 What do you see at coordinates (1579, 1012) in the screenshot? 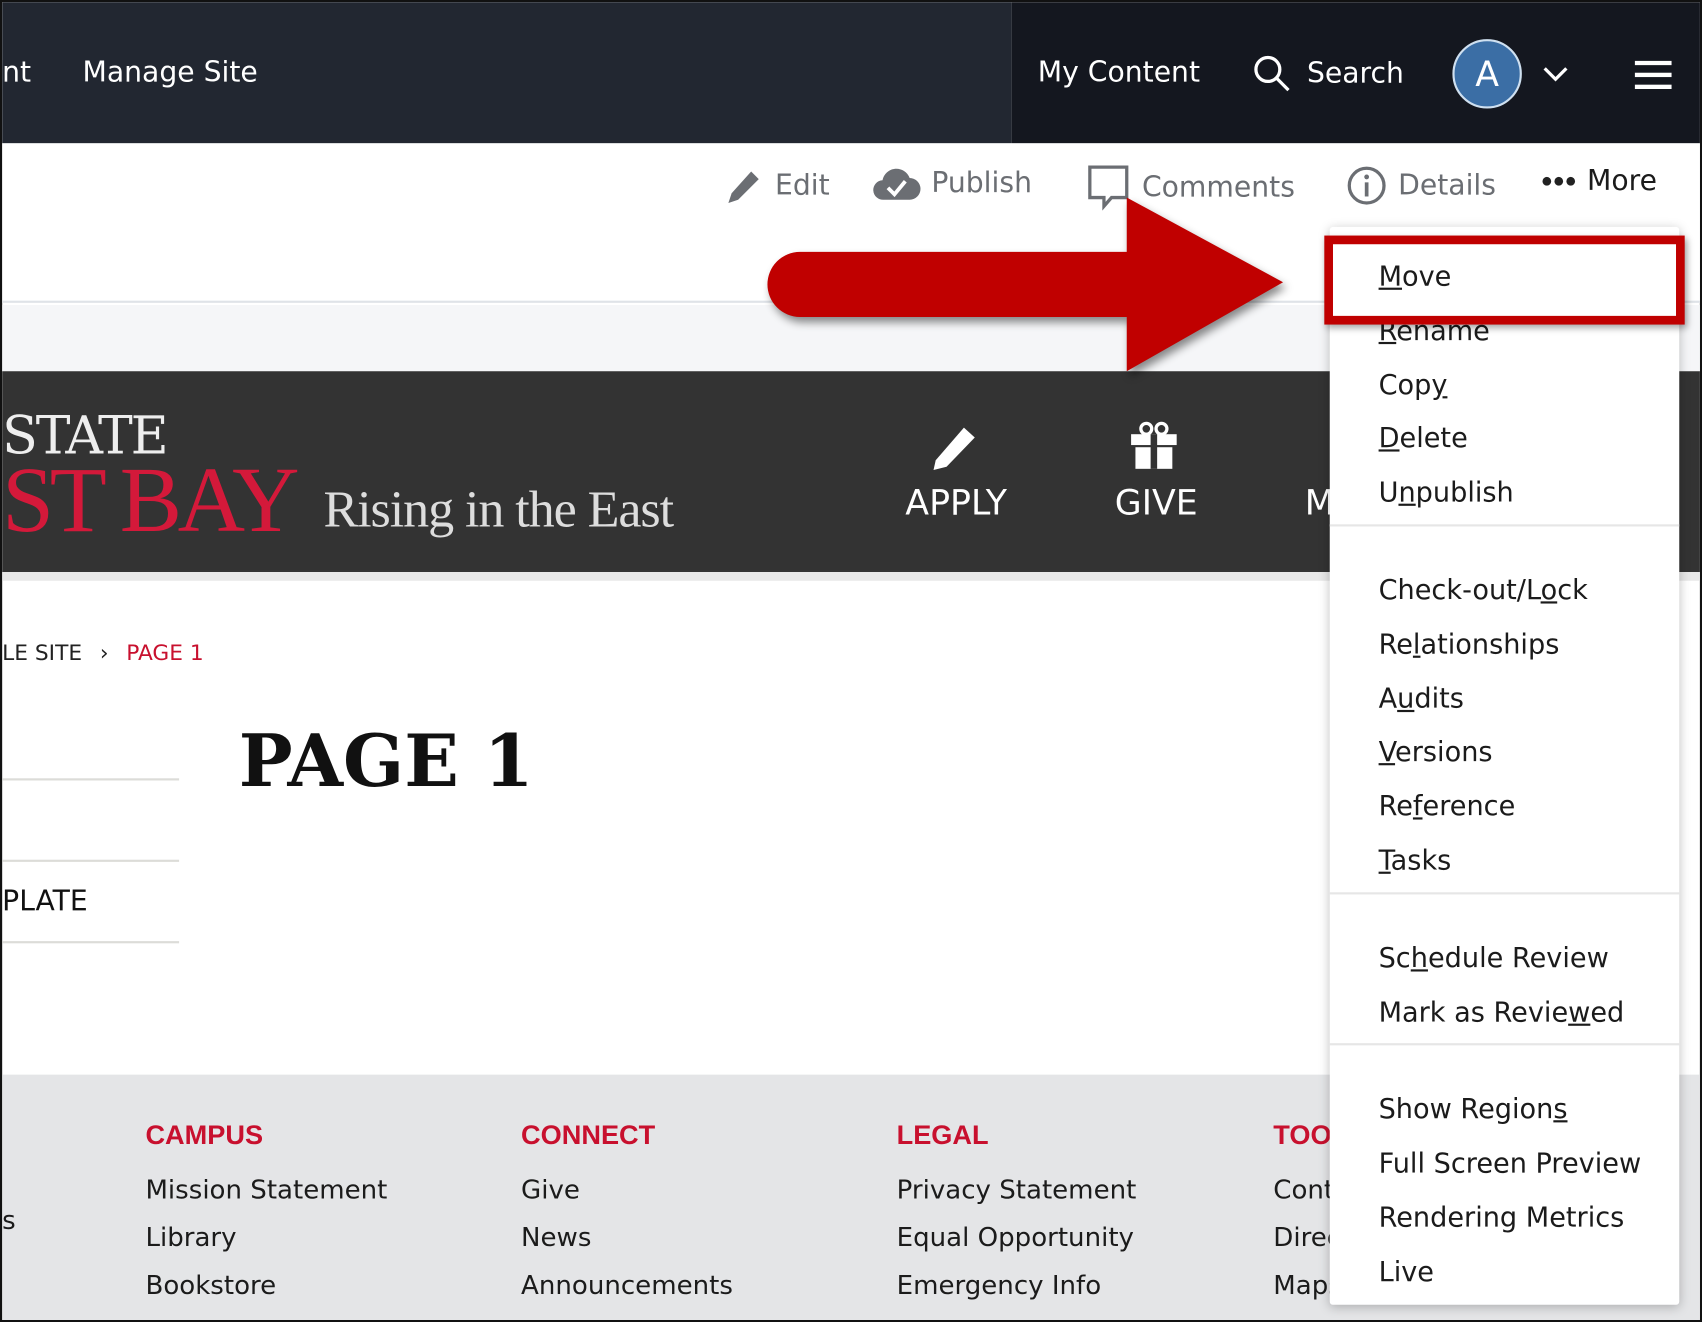
I see `menu-item-text: w` at bounding box center [1579, 1012].